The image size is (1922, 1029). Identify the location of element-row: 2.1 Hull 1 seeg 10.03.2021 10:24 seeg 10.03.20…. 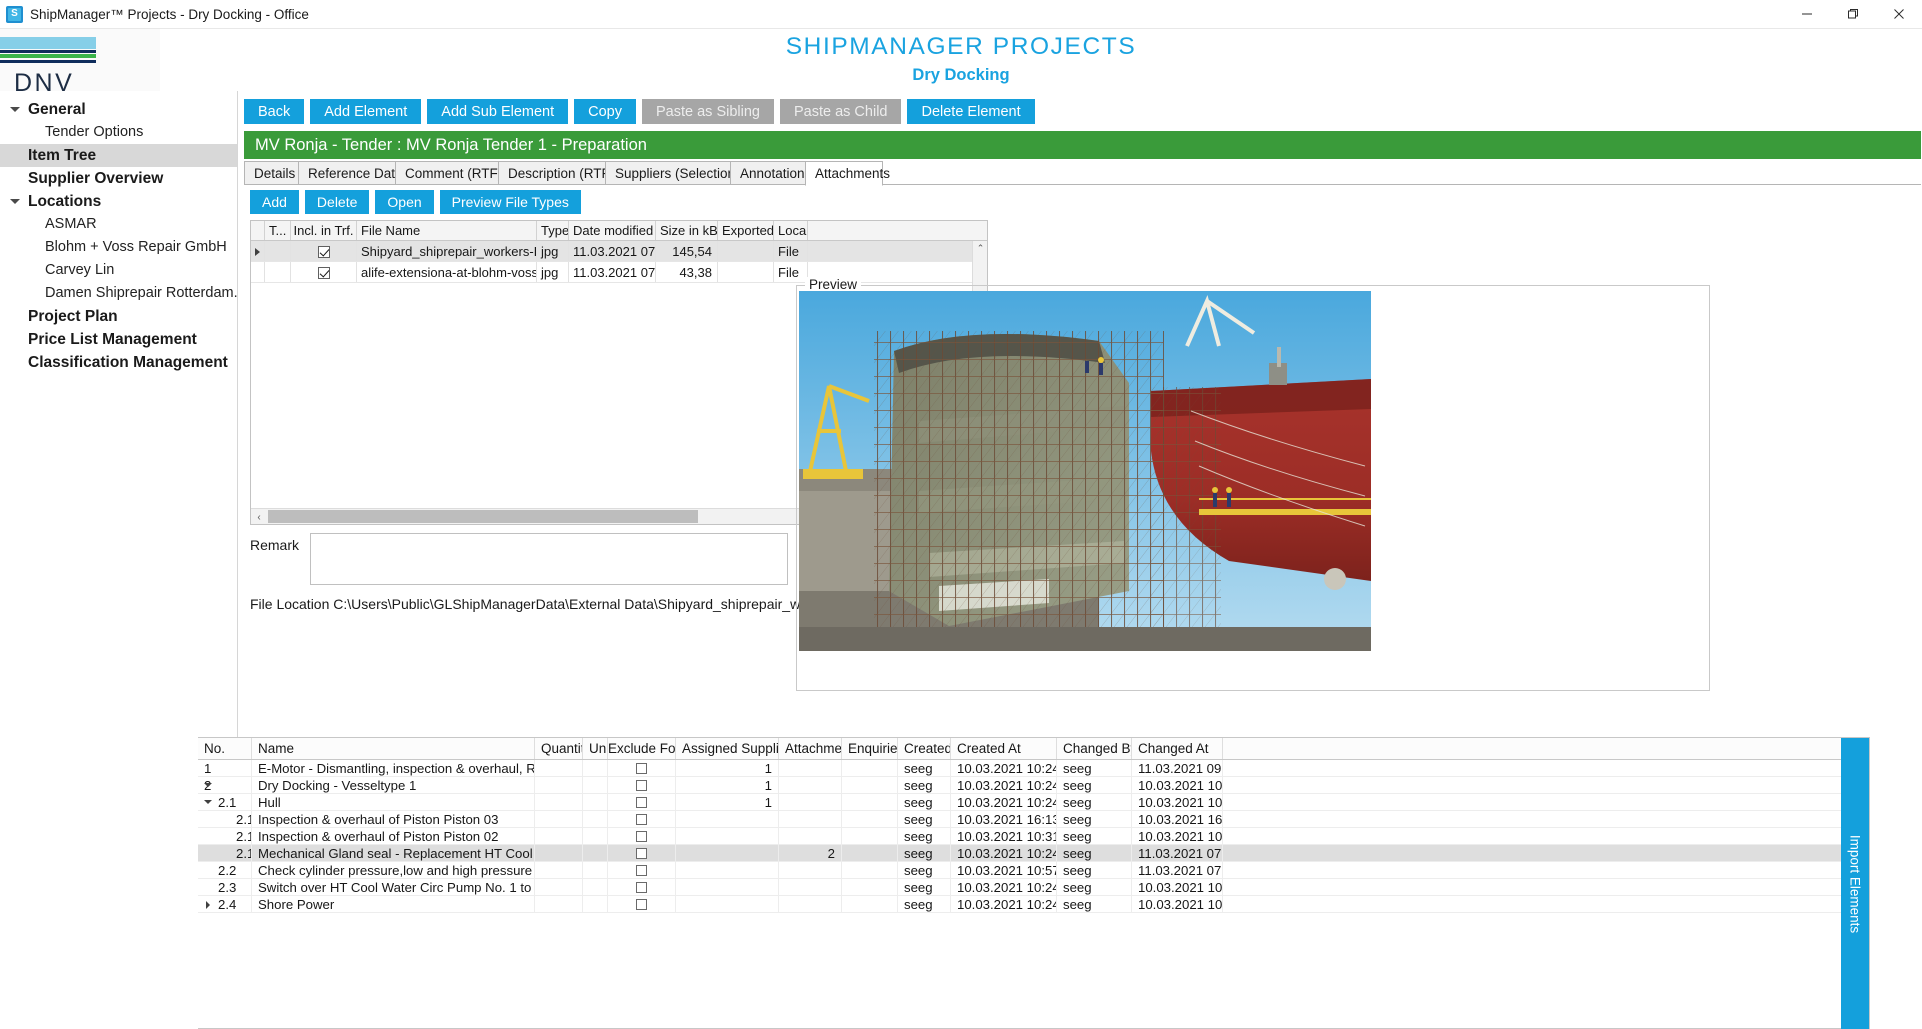
(1033, 802).